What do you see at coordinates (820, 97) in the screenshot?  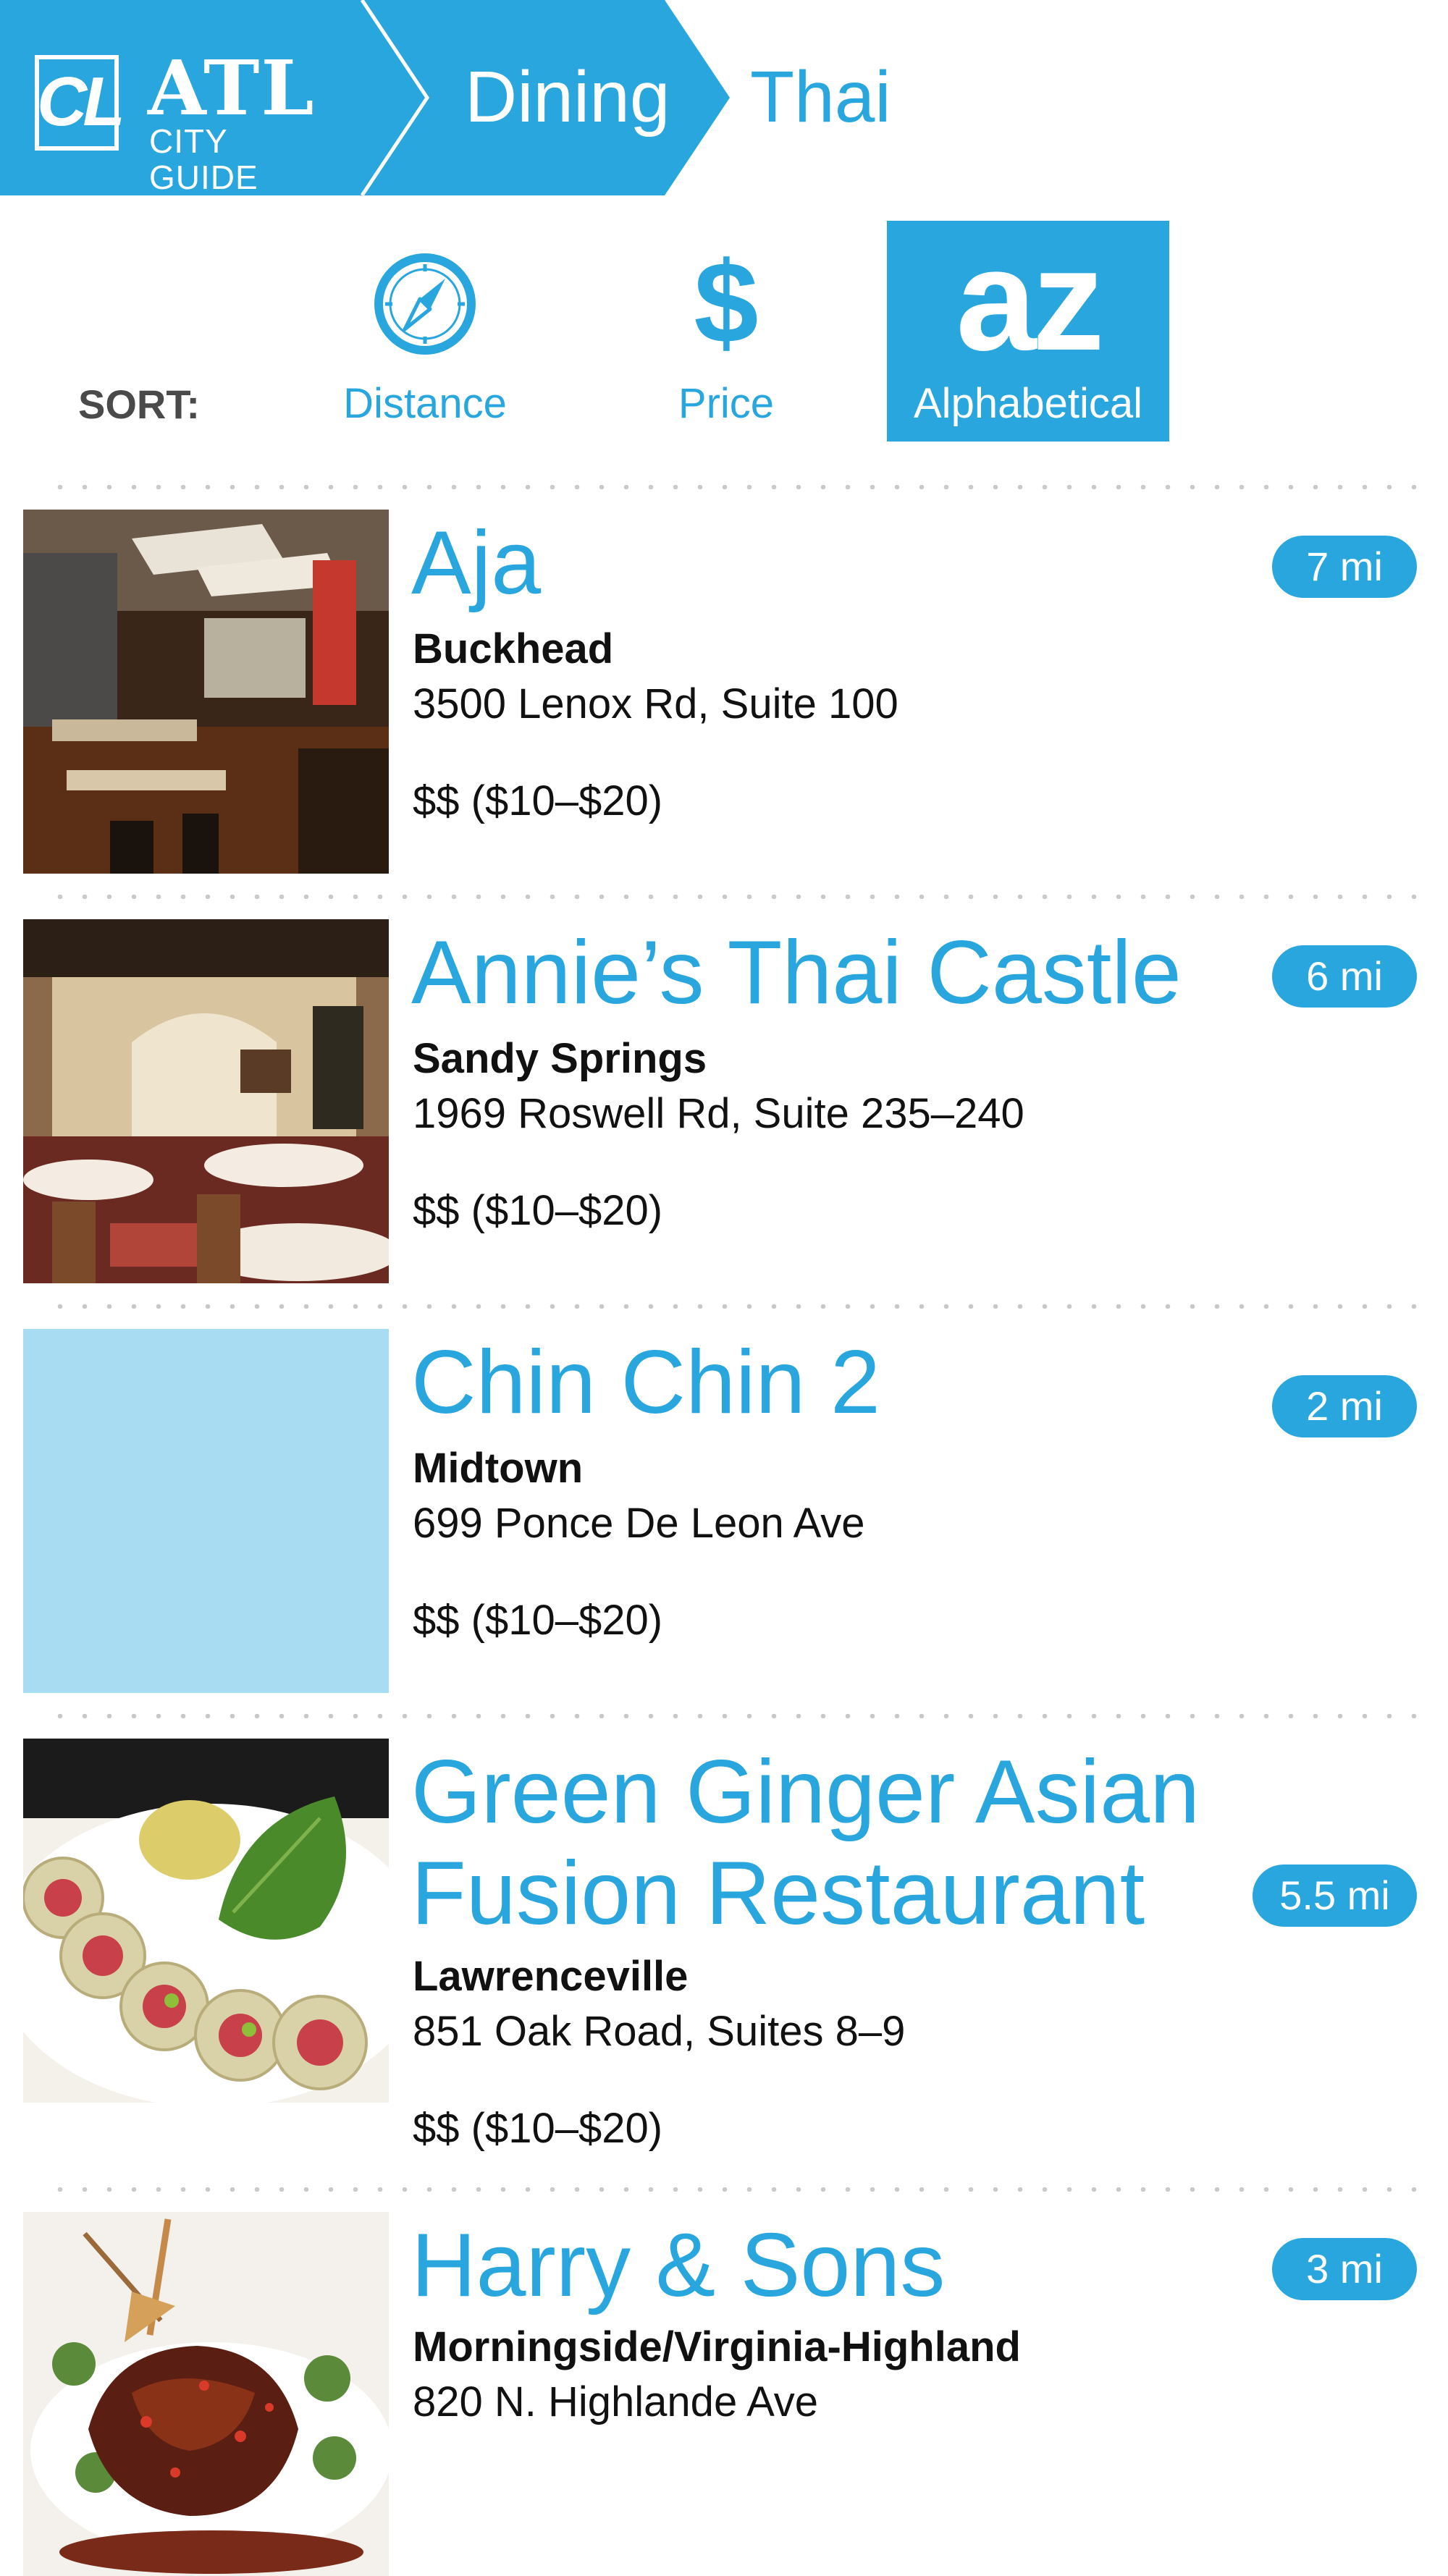 I see `breadcrumb-thai: Thai` at bounding box center [820, 97].